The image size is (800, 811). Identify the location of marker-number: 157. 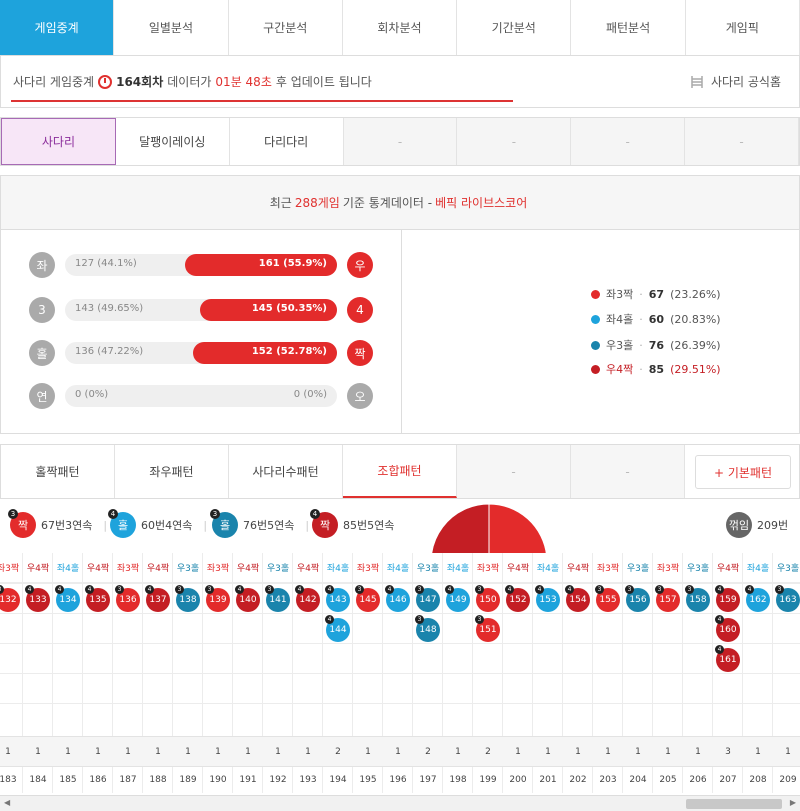
(668, 600).